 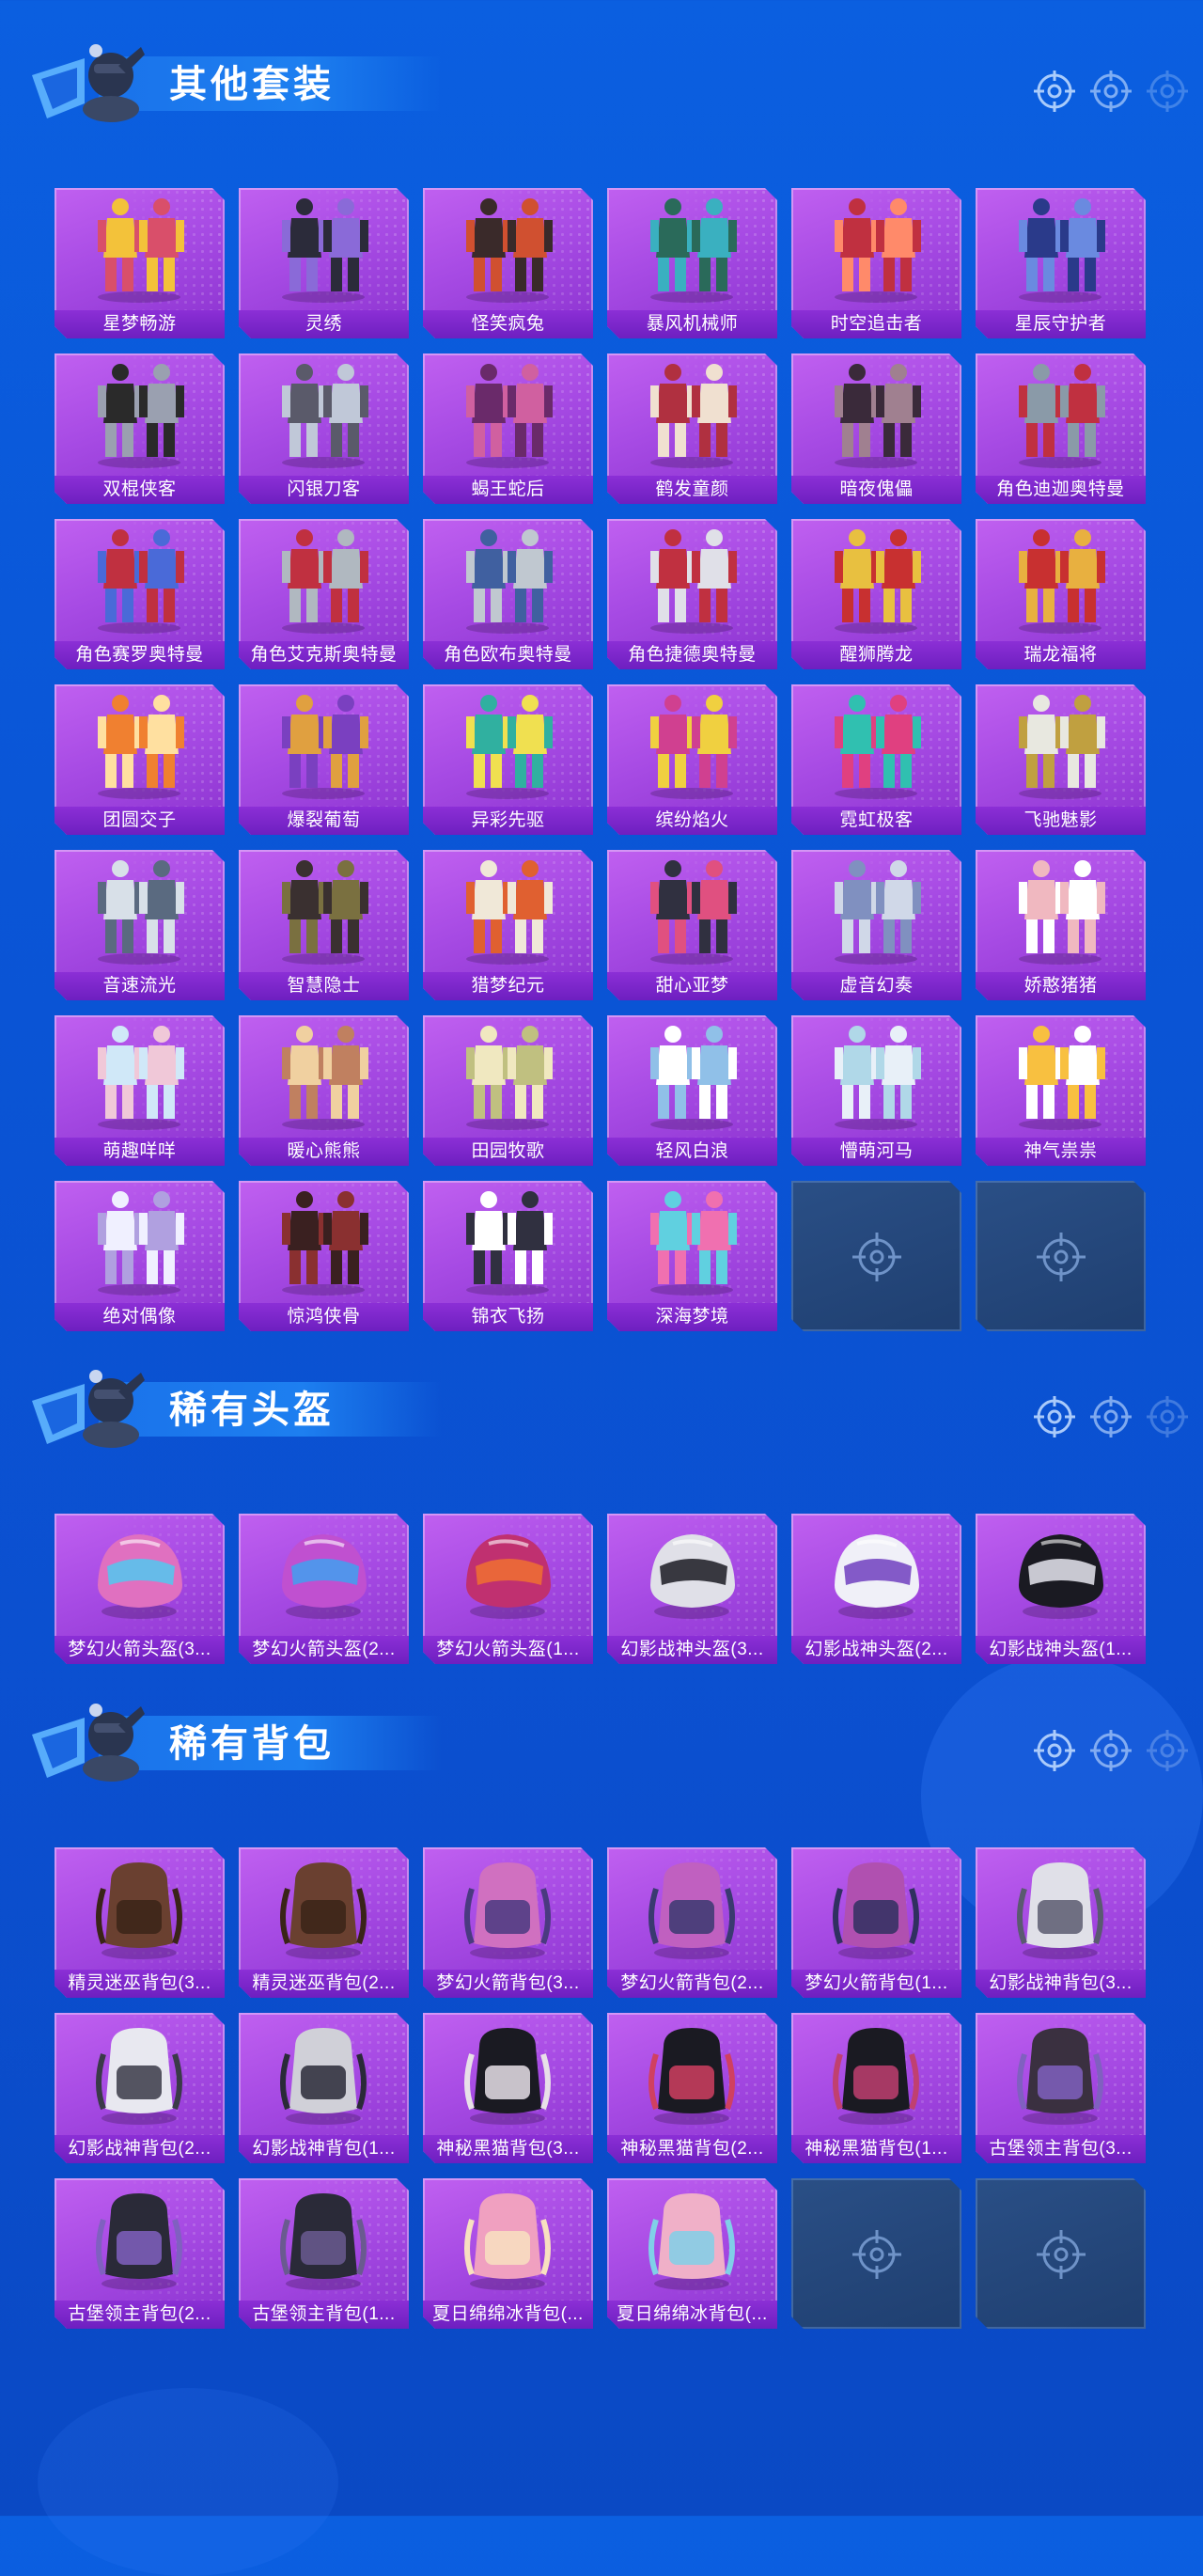 I want to click on suit-item-card: 双棍侠客, so click(x=140, y=429).